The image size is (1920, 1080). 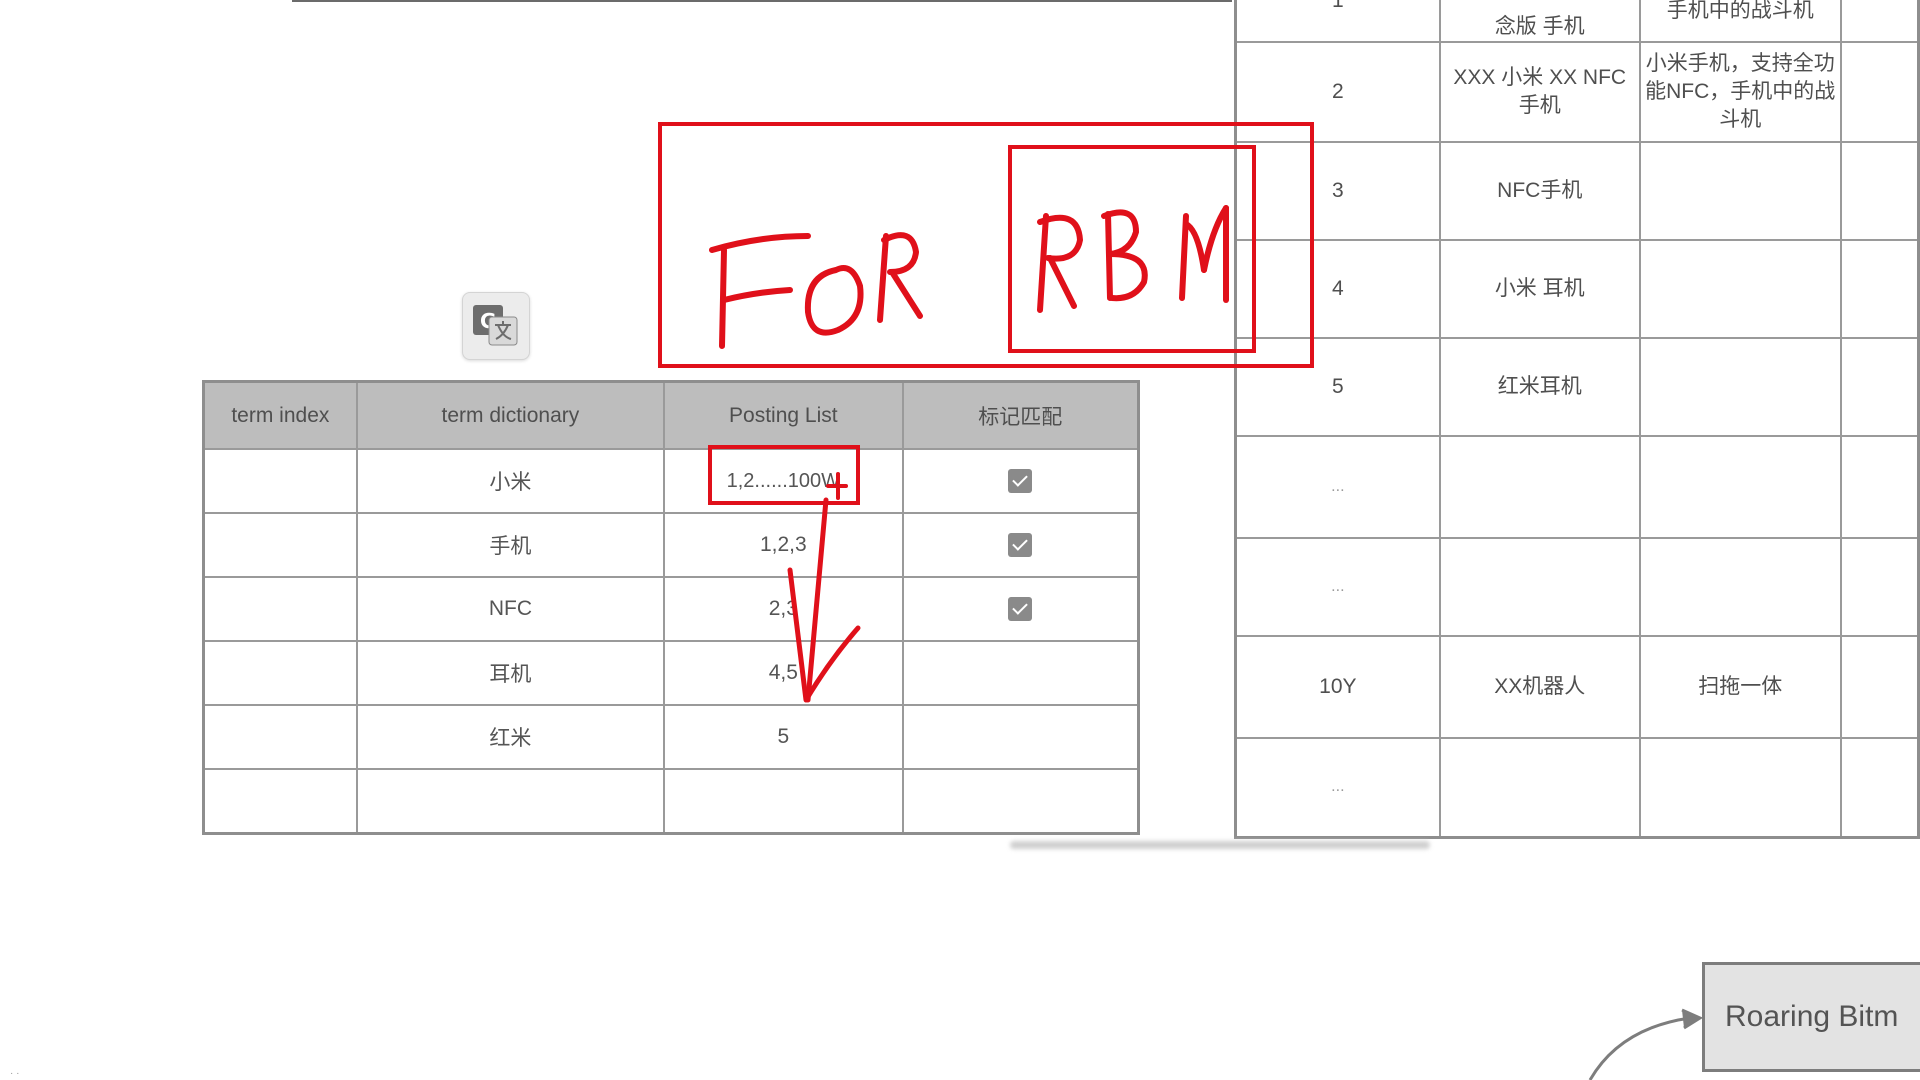 I want to click on doc-desc-cell: 扫拖一体, so click(x=1740, y=686).